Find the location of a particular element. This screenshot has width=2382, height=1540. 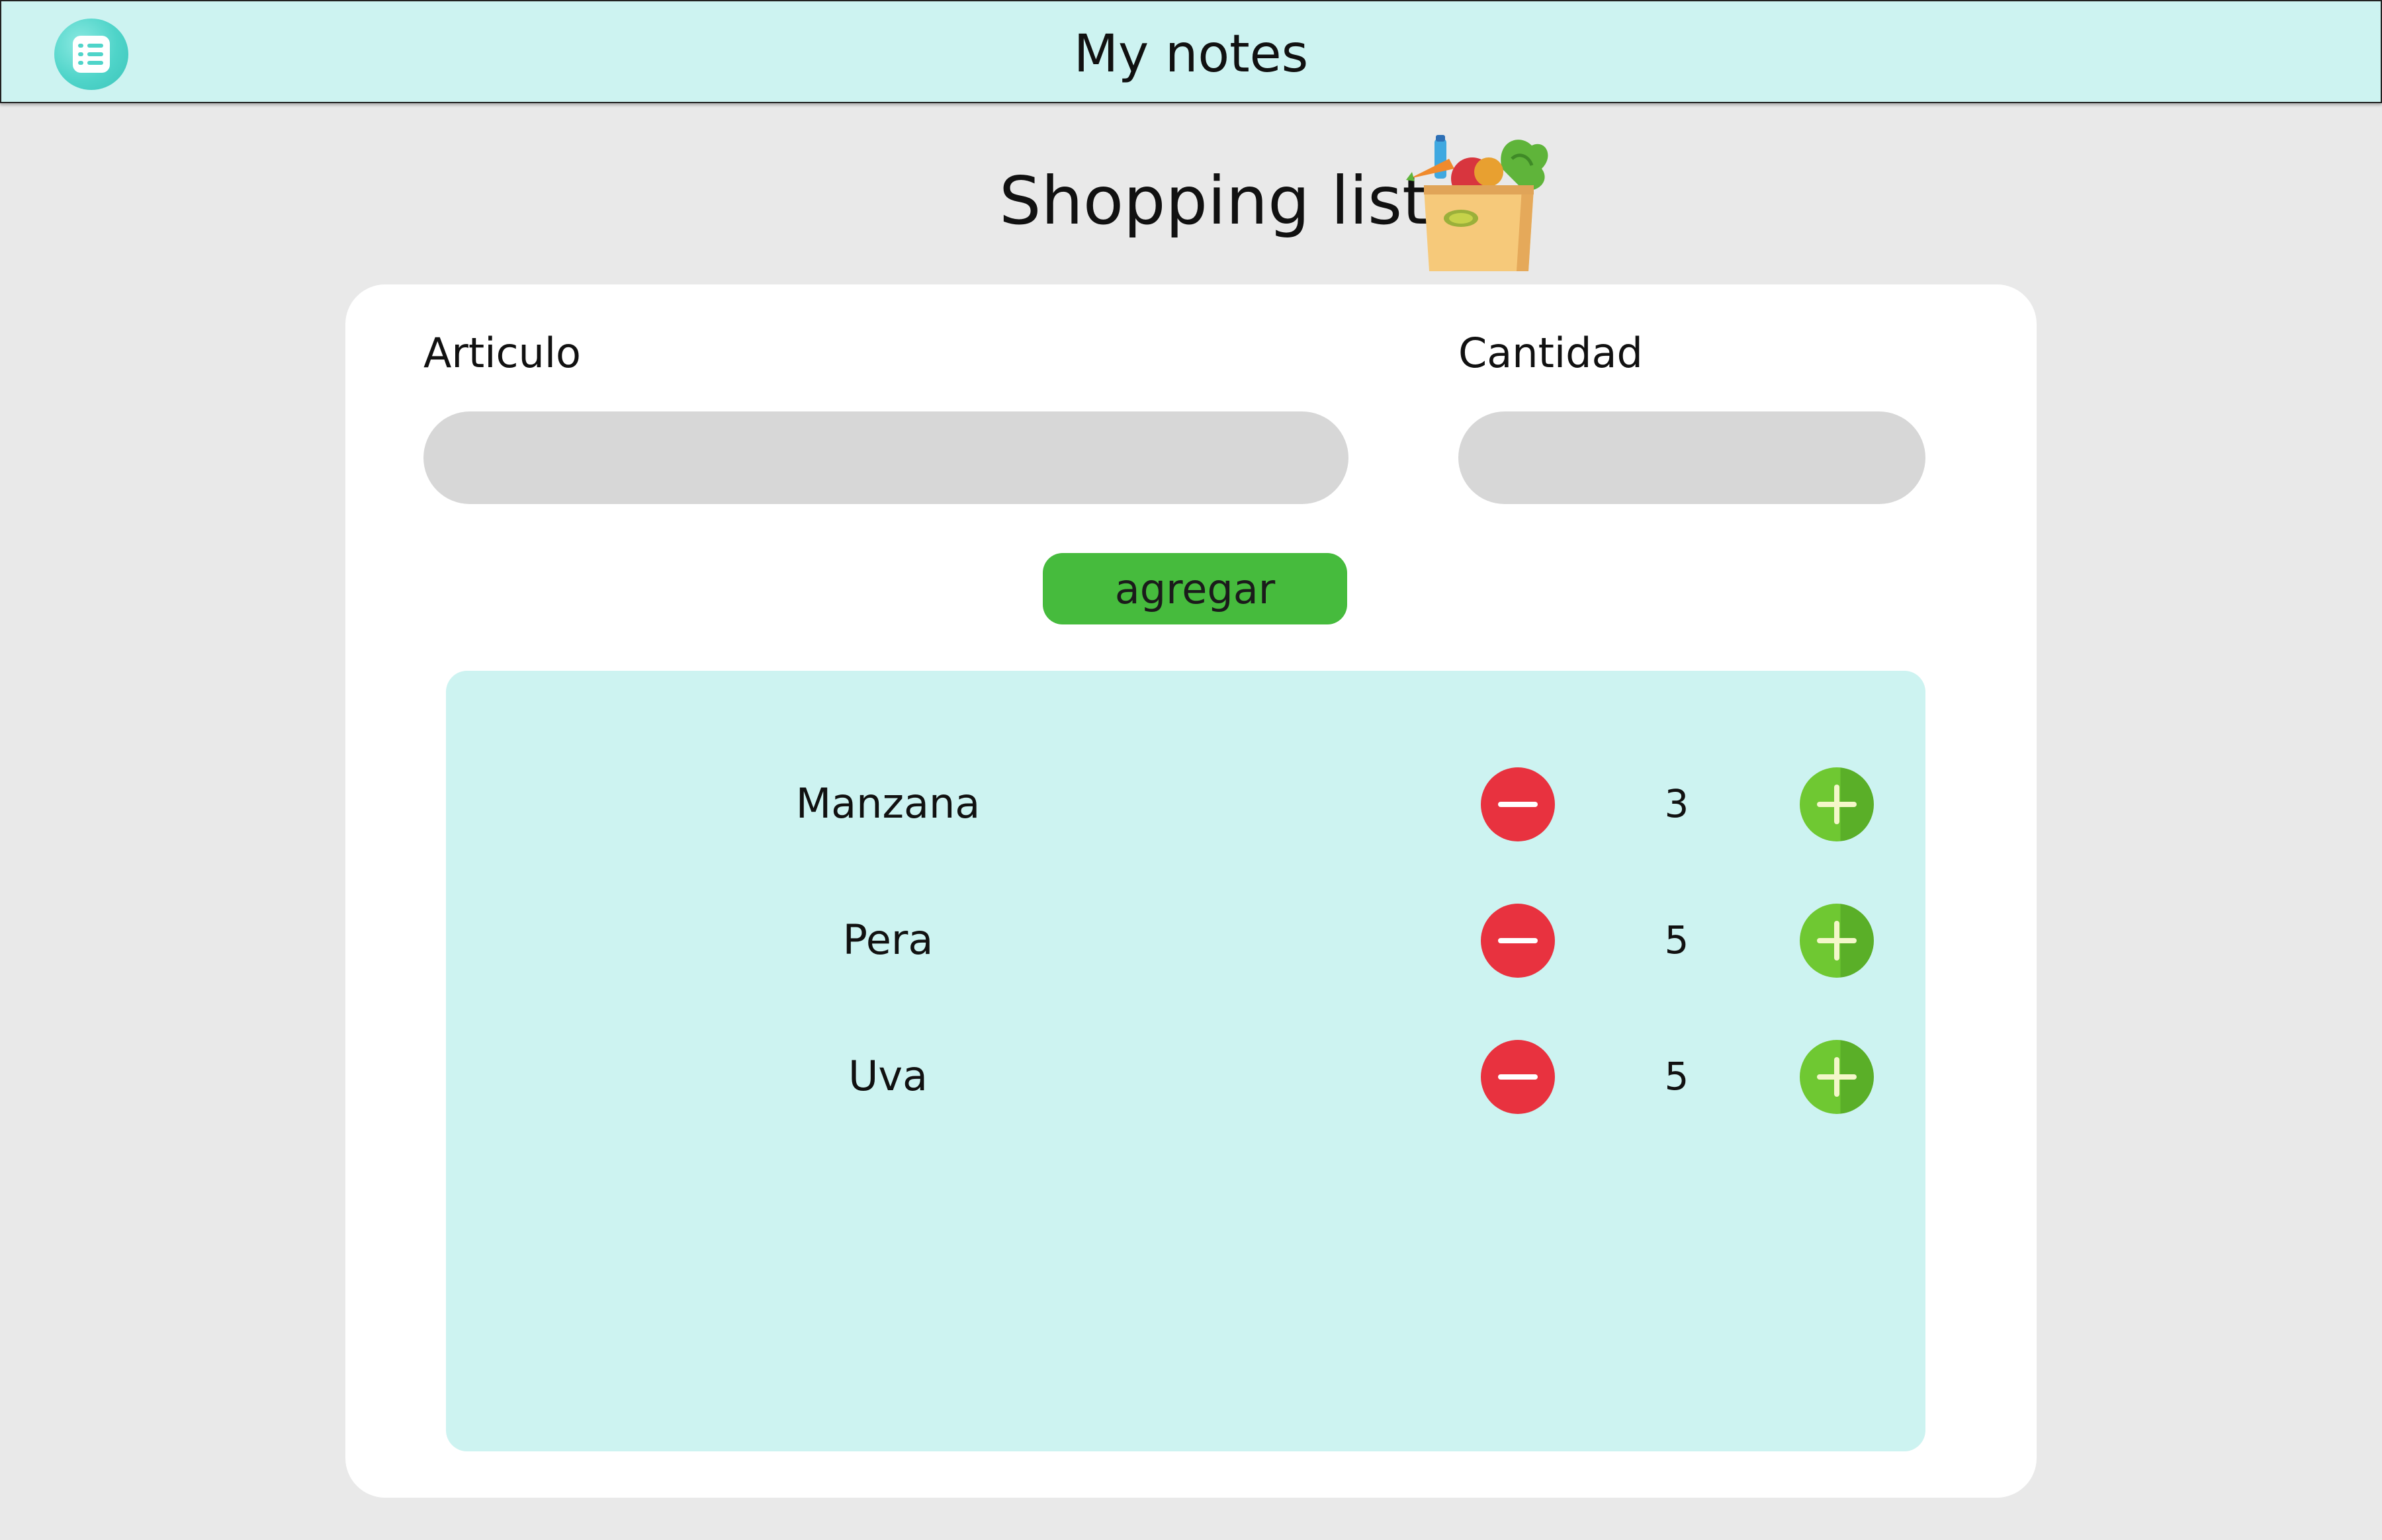

item-name: Pera is located at coordinates (888, 940).